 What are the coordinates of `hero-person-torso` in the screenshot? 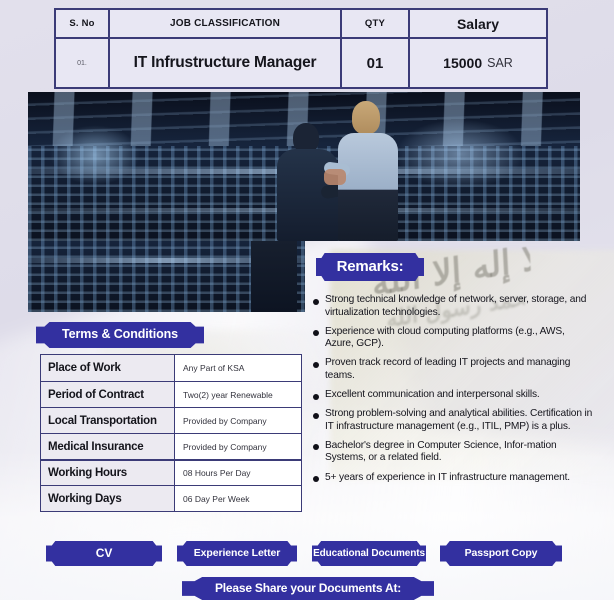 It's located at (368, 187).